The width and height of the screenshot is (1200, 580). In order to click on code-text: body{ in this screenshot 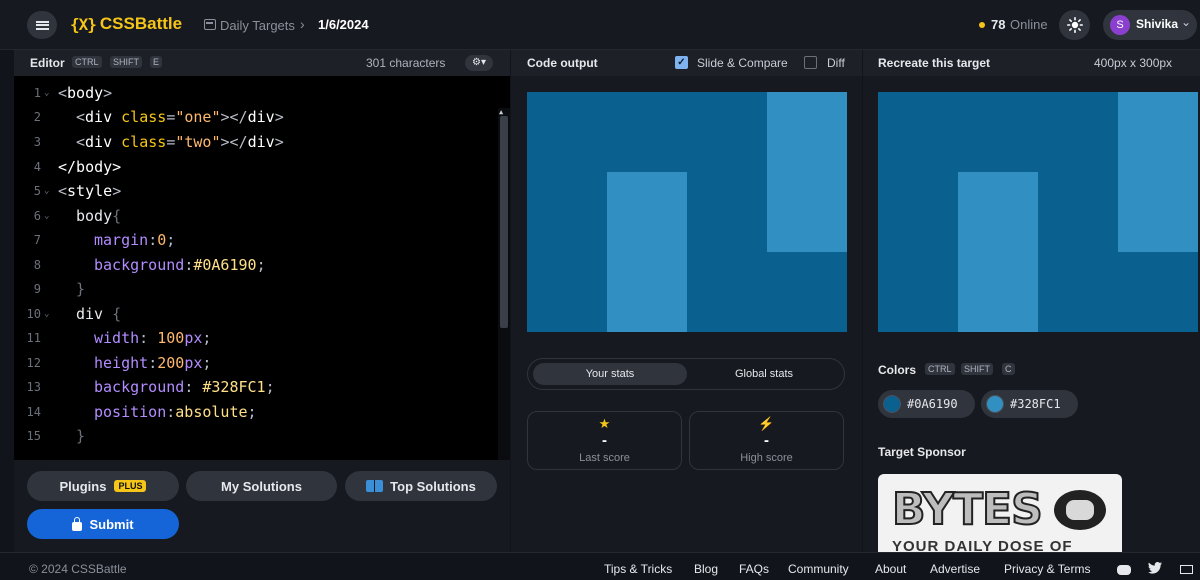, I will do `click(99, 216)`.